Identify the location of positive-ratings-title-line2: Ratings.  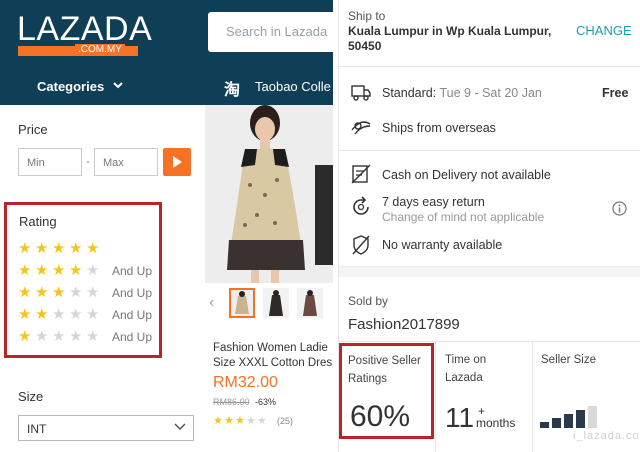
(367, 379).